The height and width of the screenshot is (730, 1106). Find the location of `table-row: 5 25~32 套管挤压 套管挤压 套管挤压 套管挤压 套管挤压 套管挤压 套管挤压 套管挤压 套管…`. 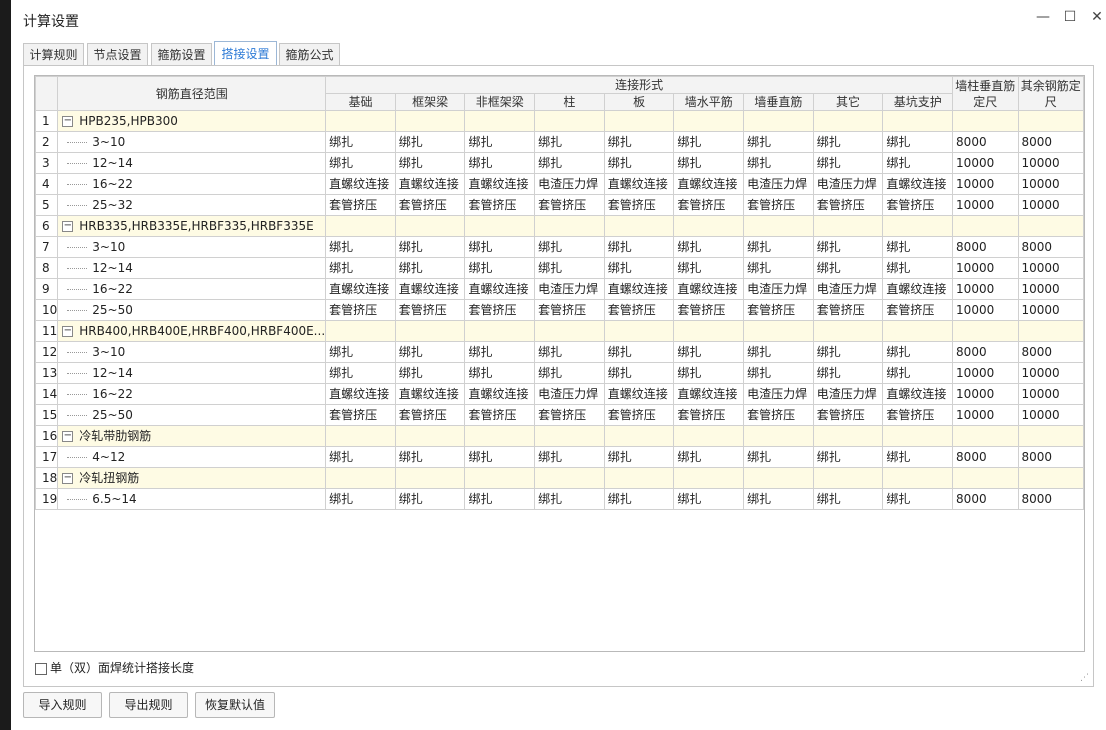

table-row: 5 25~32 套管挤压 套管挤压 套管挤压 套管挤压 套管挤压 套管挤压 套管挤压 套管挤压 套管… is located at coordinates (559, 205).